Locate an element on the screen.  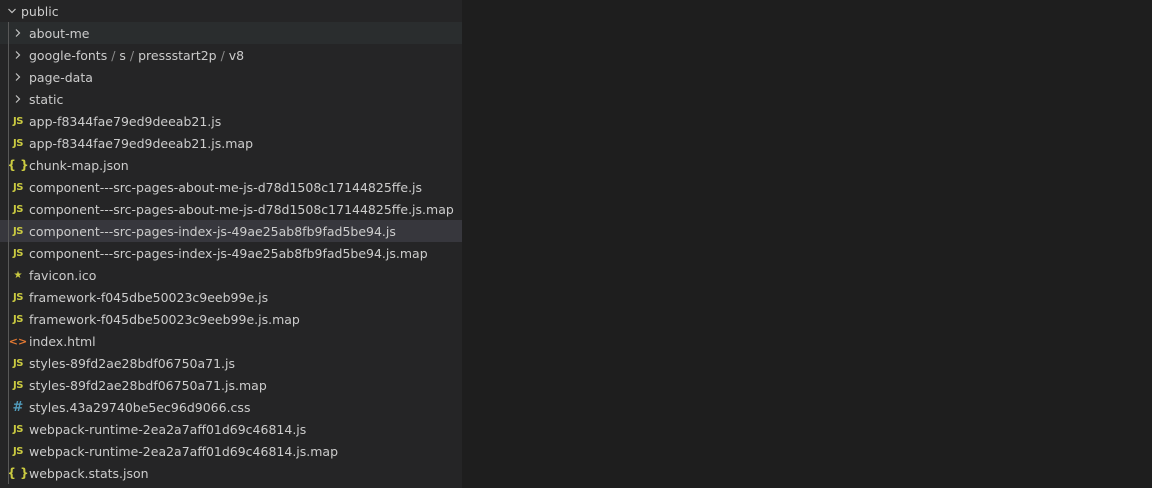
file-item: { } chunk-map.json is located at coordinates (231, 165).